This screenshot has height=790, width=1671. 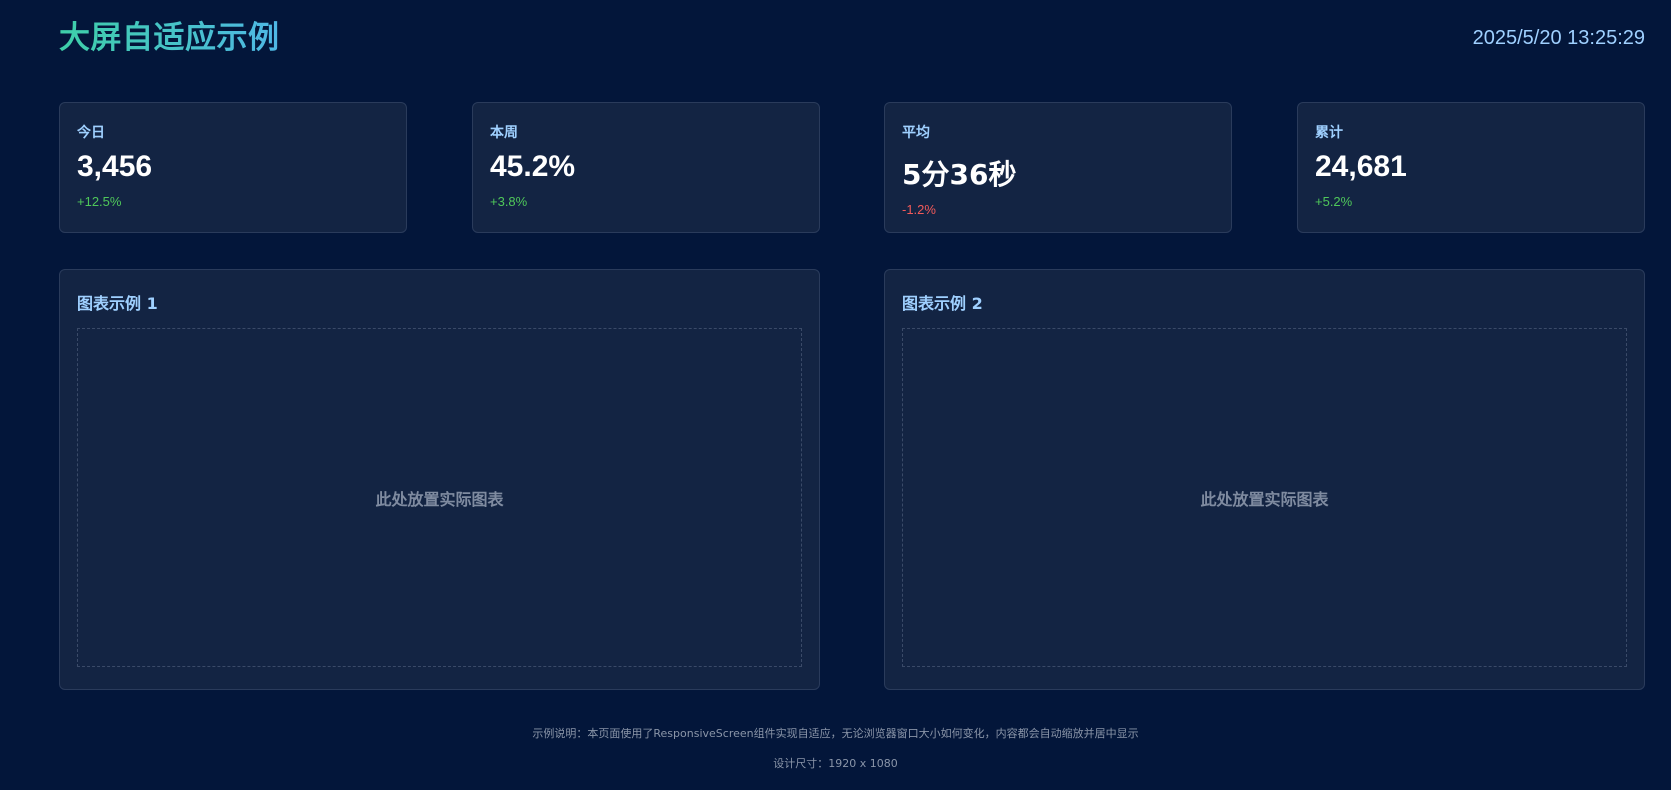 What do you see at coordinates (1471, 167) in the screenshot?
I see `stat-card-total: 累计 24,681 +5.2%` at bounding box center [1471, 167].